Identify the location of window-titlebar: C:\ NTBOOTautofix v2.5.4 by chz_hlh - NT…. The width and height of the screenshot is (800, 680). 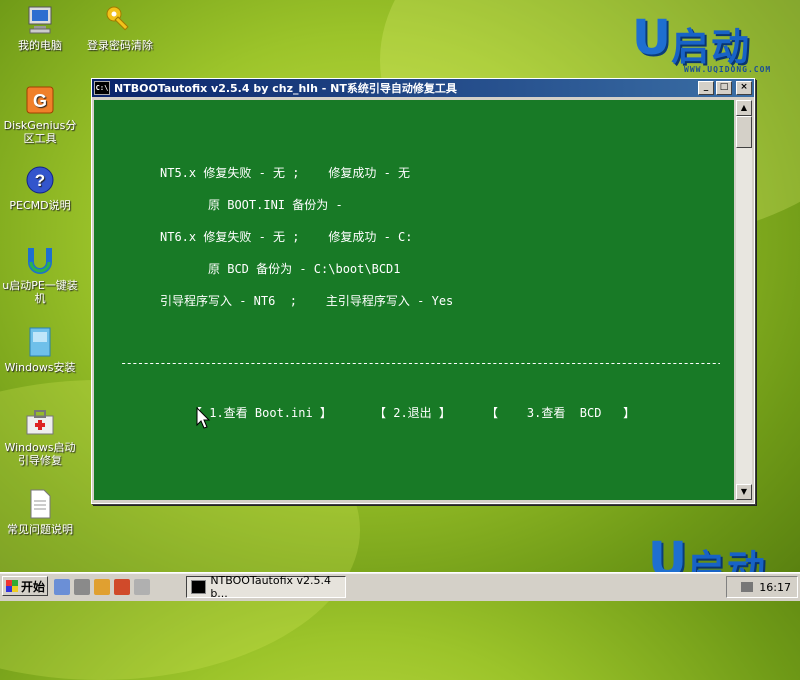
(423, 88).